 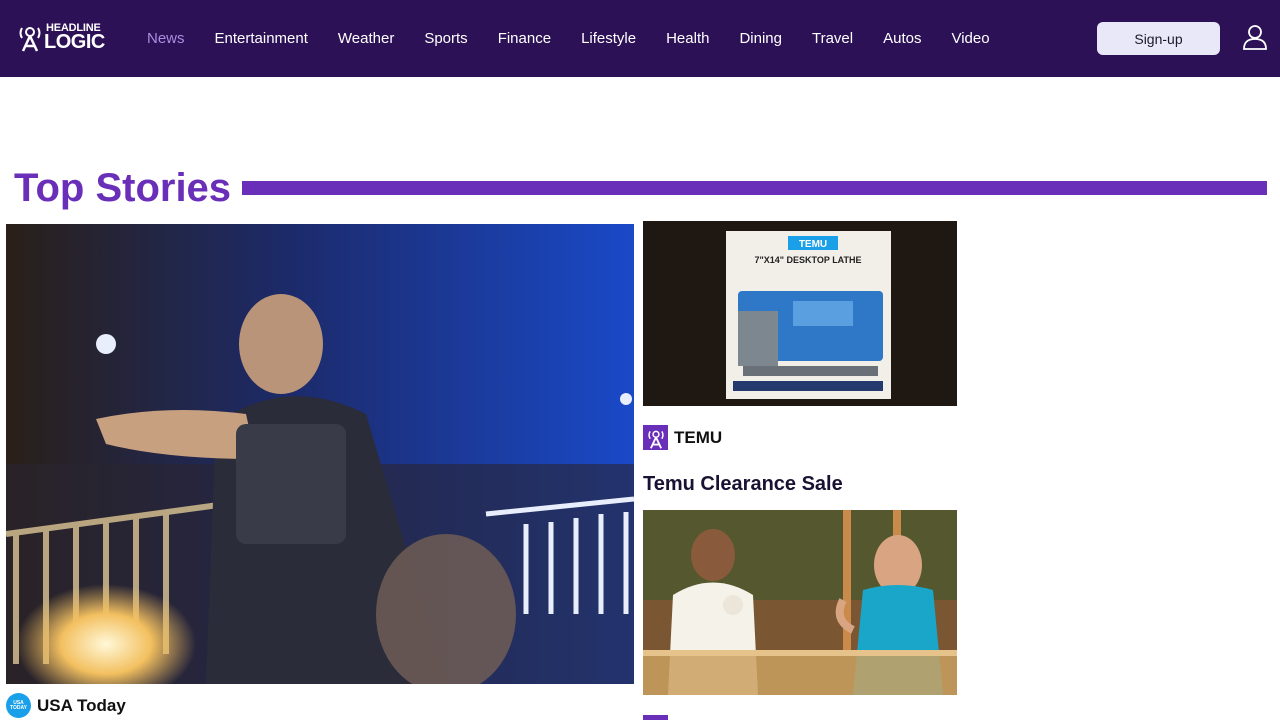 What do you see at coordinates (760, 38) in the screenshot?
I see `nav-item-dining: Dining` at bounding box center [760, 38].